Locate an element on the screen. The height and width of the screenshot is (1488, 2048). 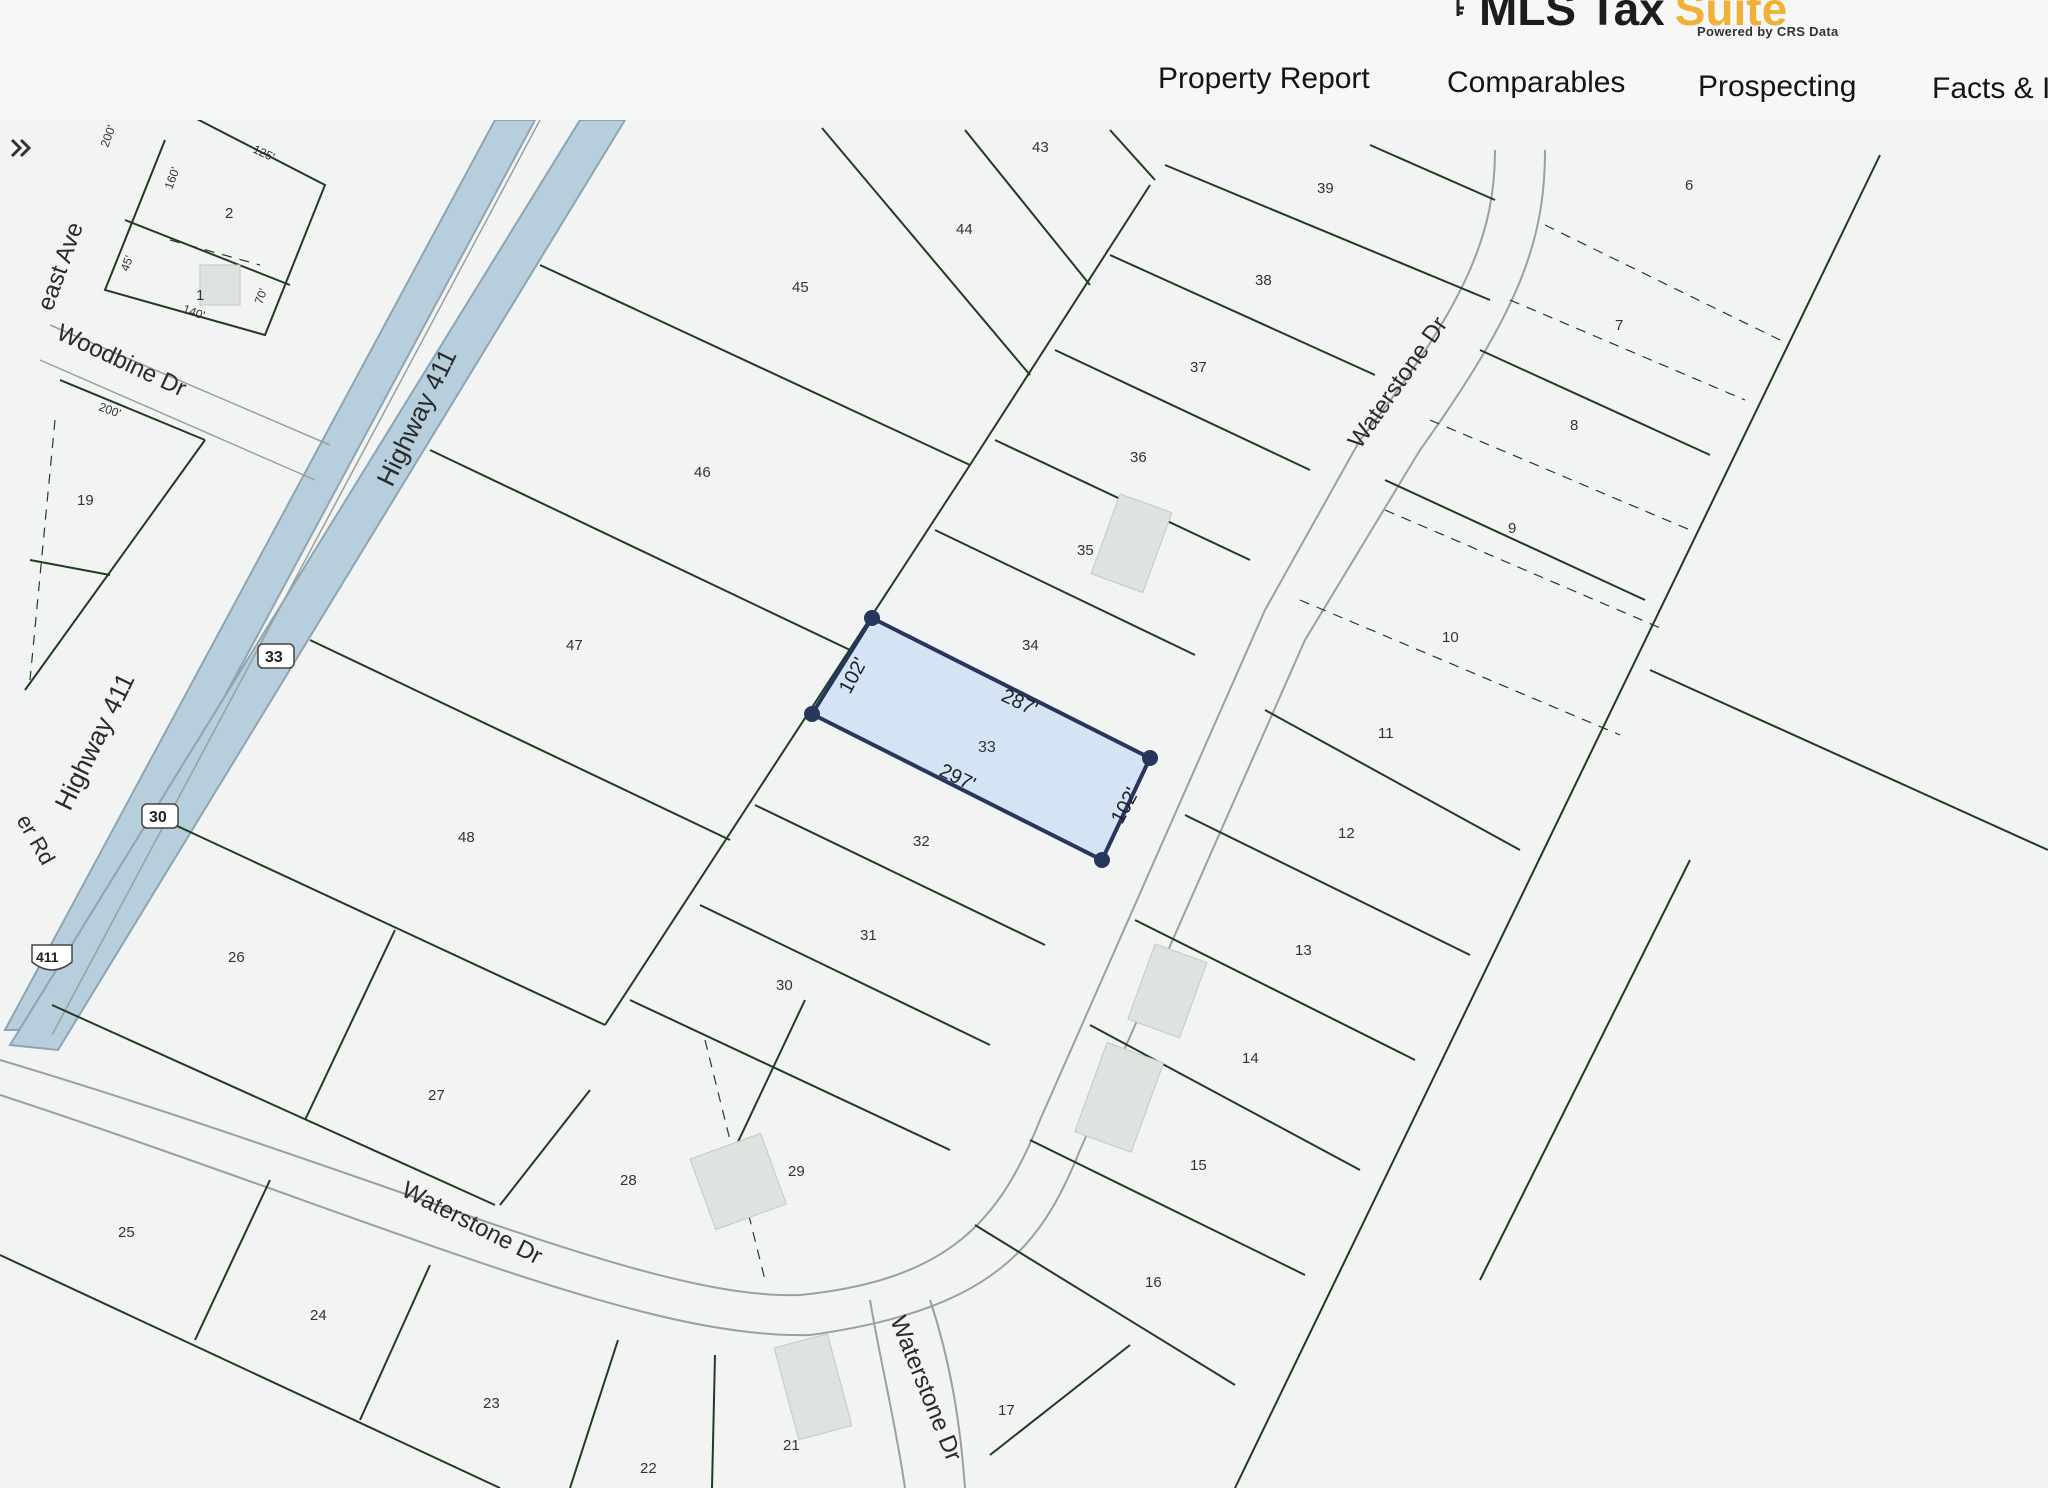
powered-by-text: Powered by CRS Data is located at coordinates (1768, 31).